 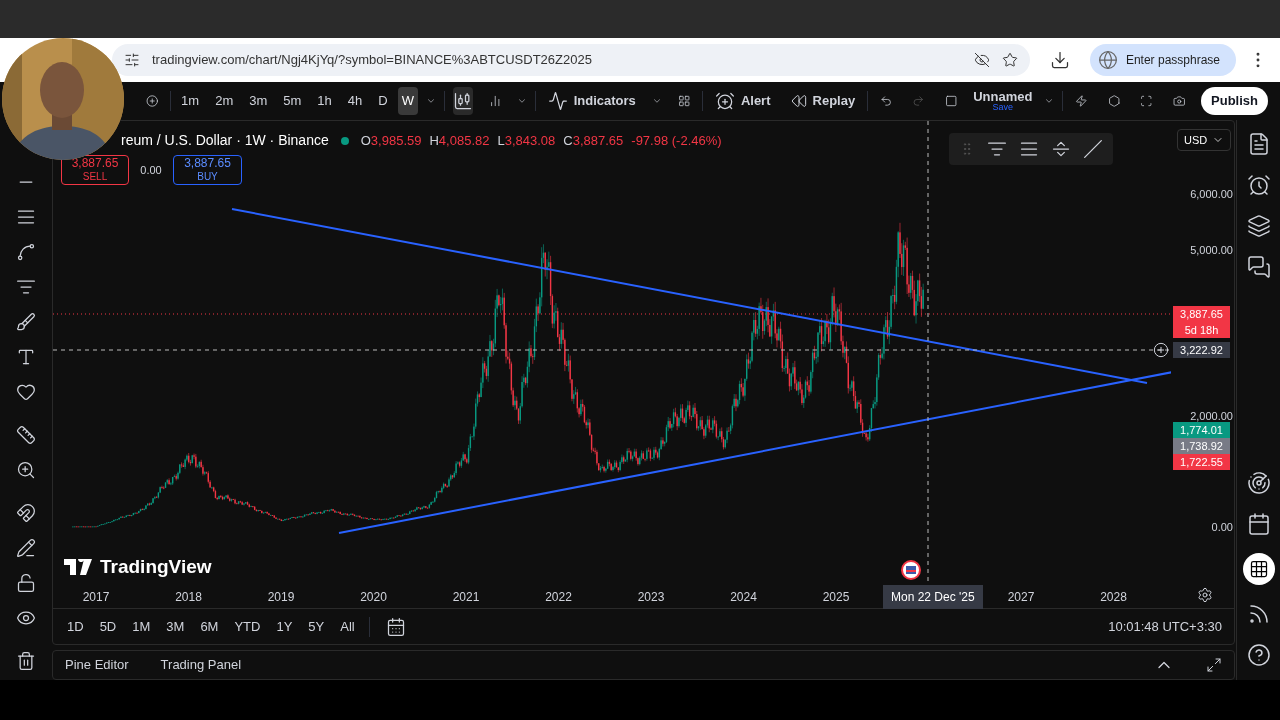 I want to click on price-badge: 3,222.92, so click(x=1201, y=350).